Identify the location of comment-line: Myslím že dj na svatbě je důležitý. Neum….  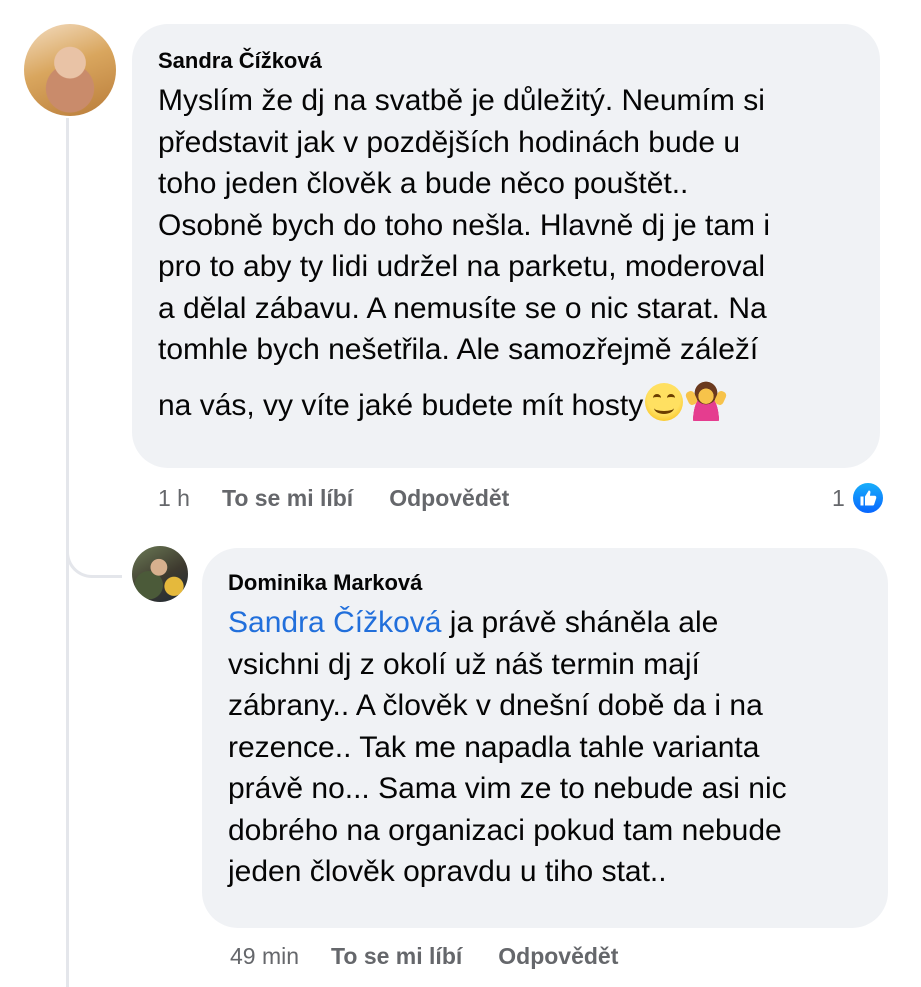
(461, 100).